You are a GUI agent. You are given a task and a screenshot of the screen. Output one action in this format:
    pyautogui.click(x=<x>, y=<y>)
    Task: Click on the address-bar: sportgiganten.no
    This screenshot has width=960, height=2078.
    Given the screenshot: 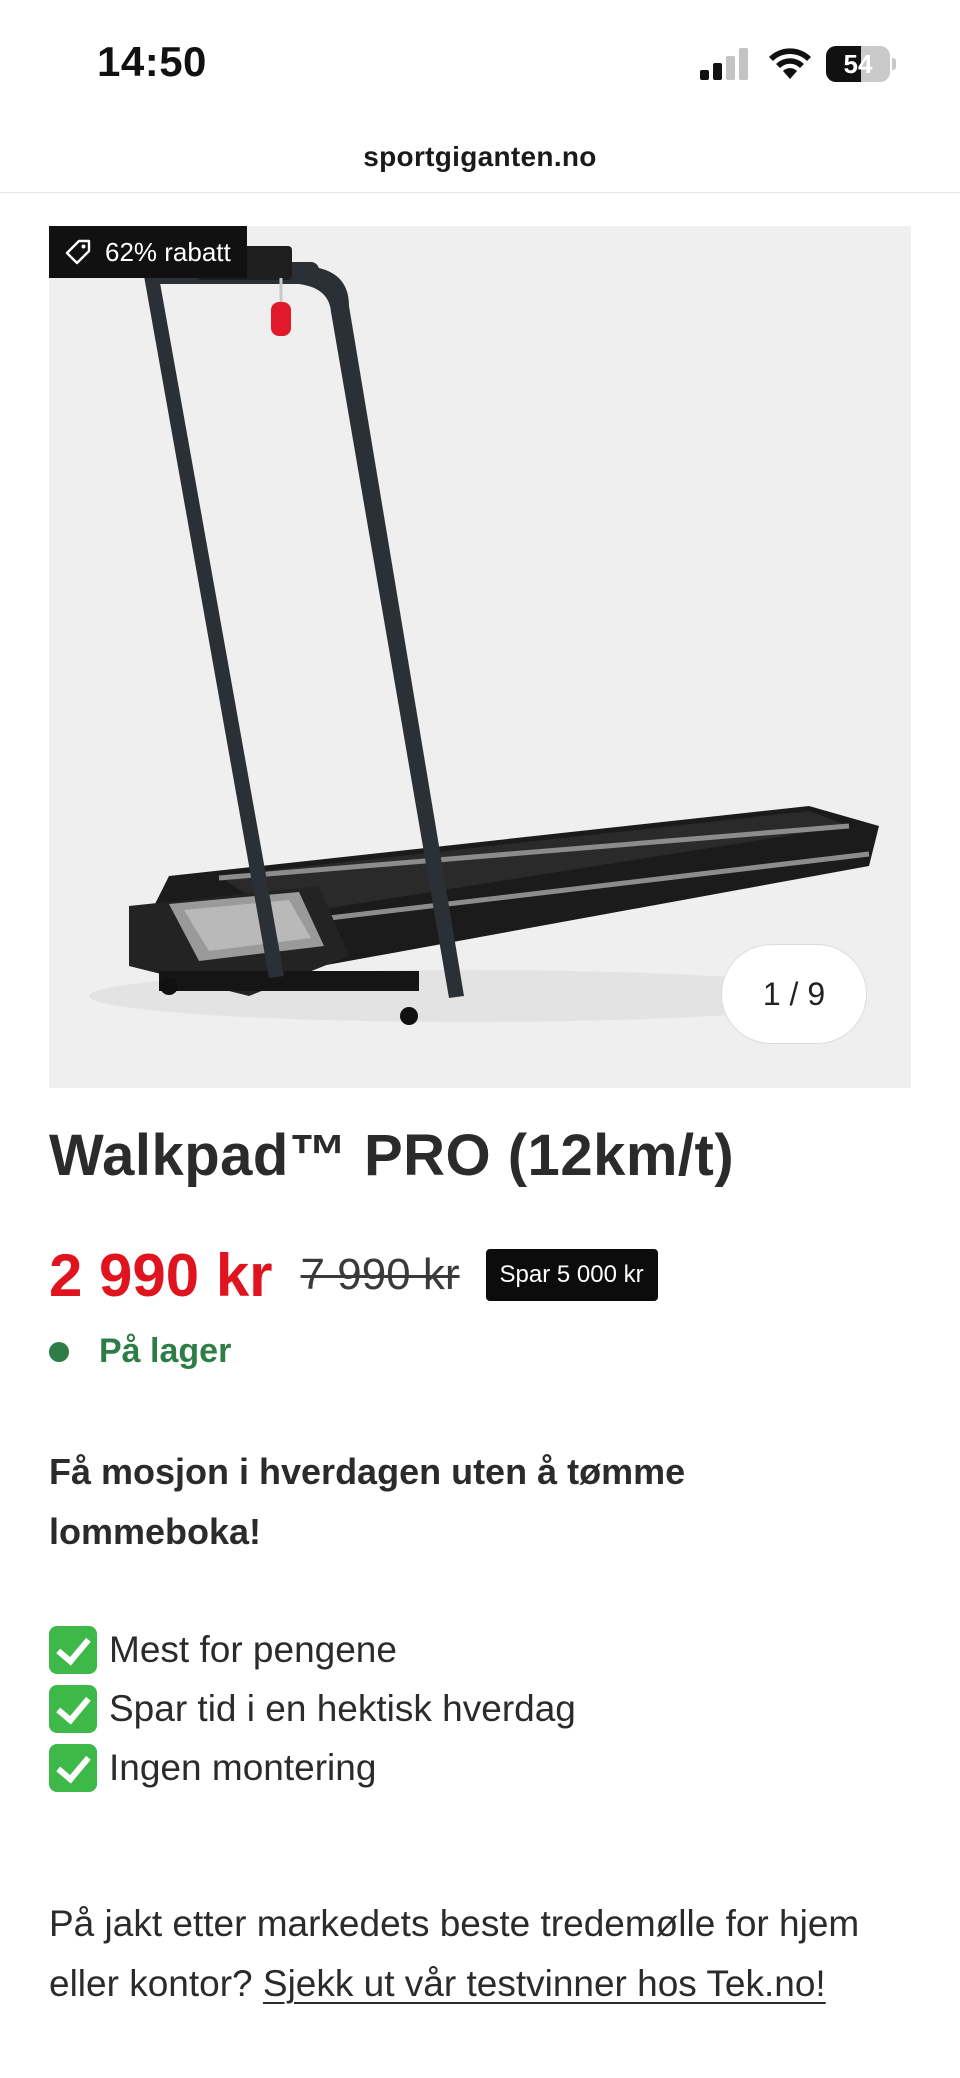 What is the action you would take?
    pyautogui.click(x=480, y=159)
    